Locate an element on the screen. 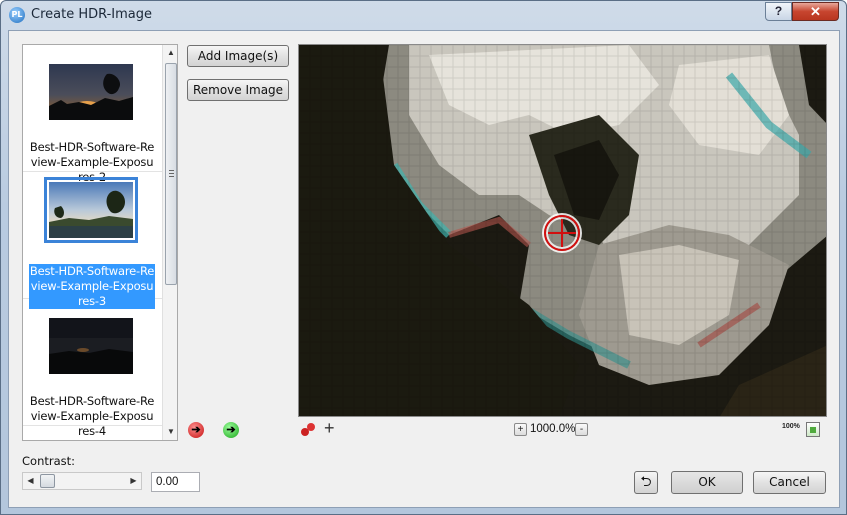 The height and width of the screenshot is (515, 847). add-point-icon: + is located at coordinates (329, 428).